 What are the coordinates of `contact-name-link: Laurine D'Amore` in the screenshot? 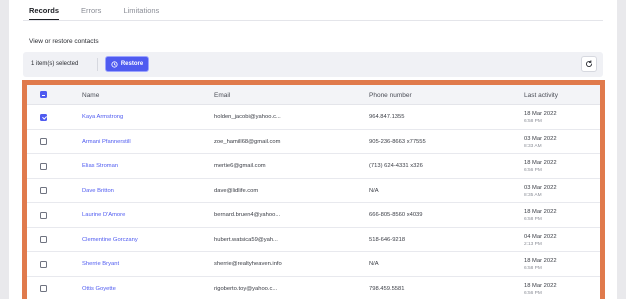 It's located at (103, 215).